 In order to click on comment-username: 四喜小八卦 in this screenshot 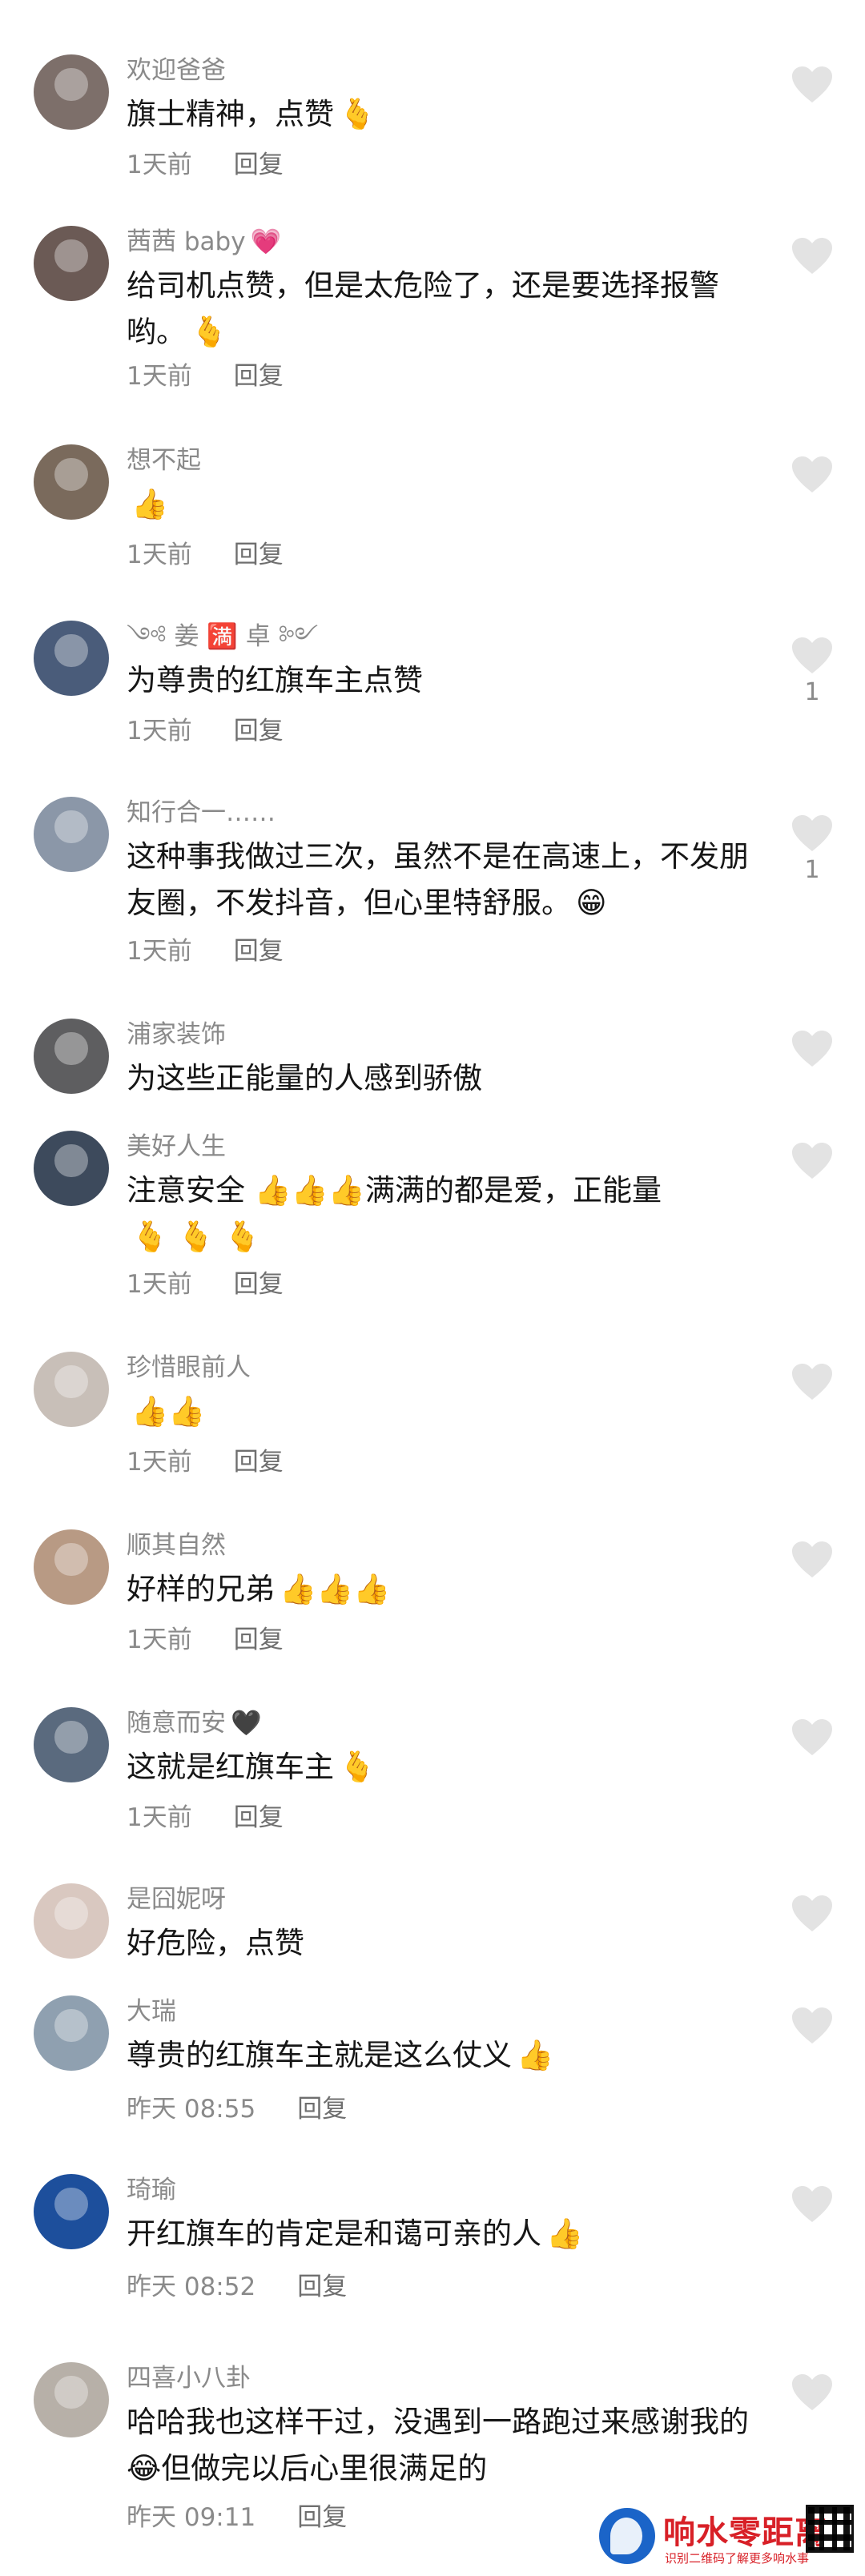, I will do `click(189, 2378)`.